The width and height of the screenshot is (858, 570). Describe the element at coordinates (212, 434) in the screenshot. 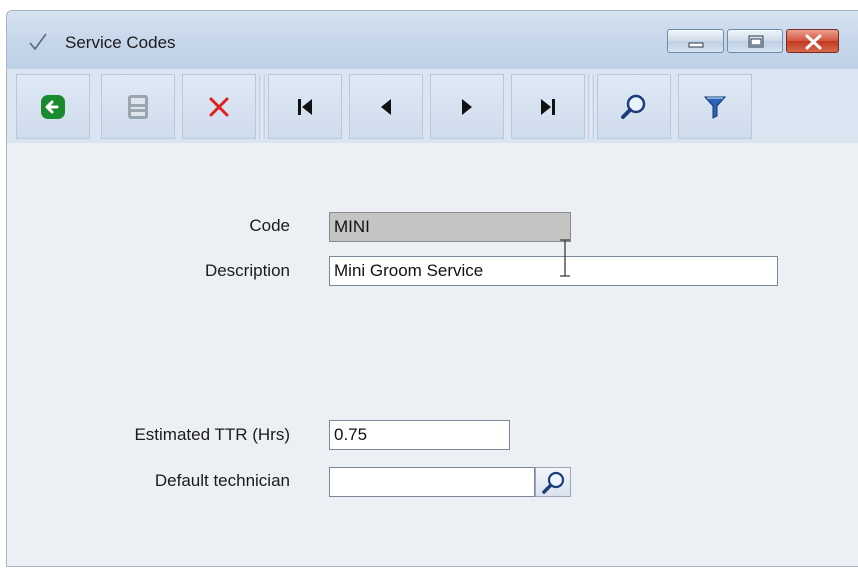

I see `estimated-ttr-label: Estimated TTR (Hrs)` at that location.